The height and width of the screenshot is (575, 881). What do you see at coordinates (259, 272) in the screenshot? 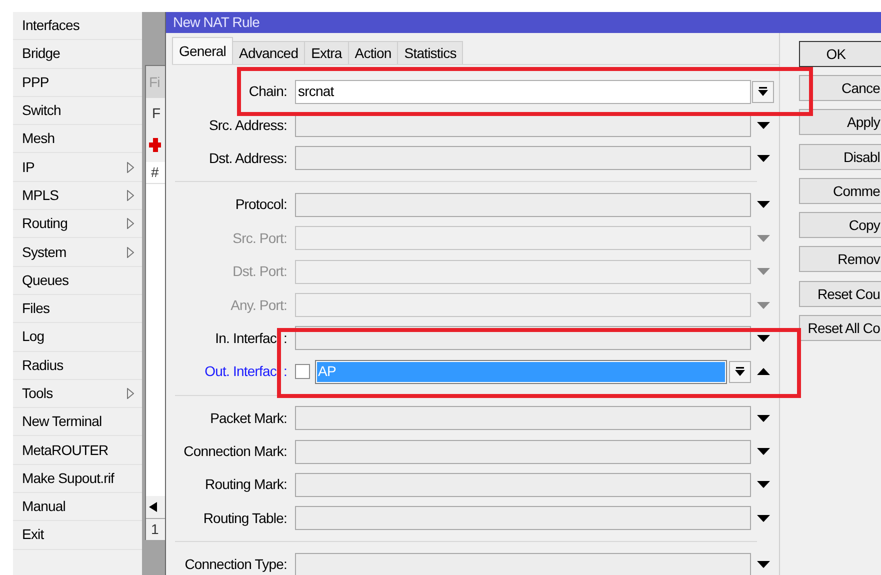
I see `field-label: Dst. Port:` at bounding box center [259, 272].